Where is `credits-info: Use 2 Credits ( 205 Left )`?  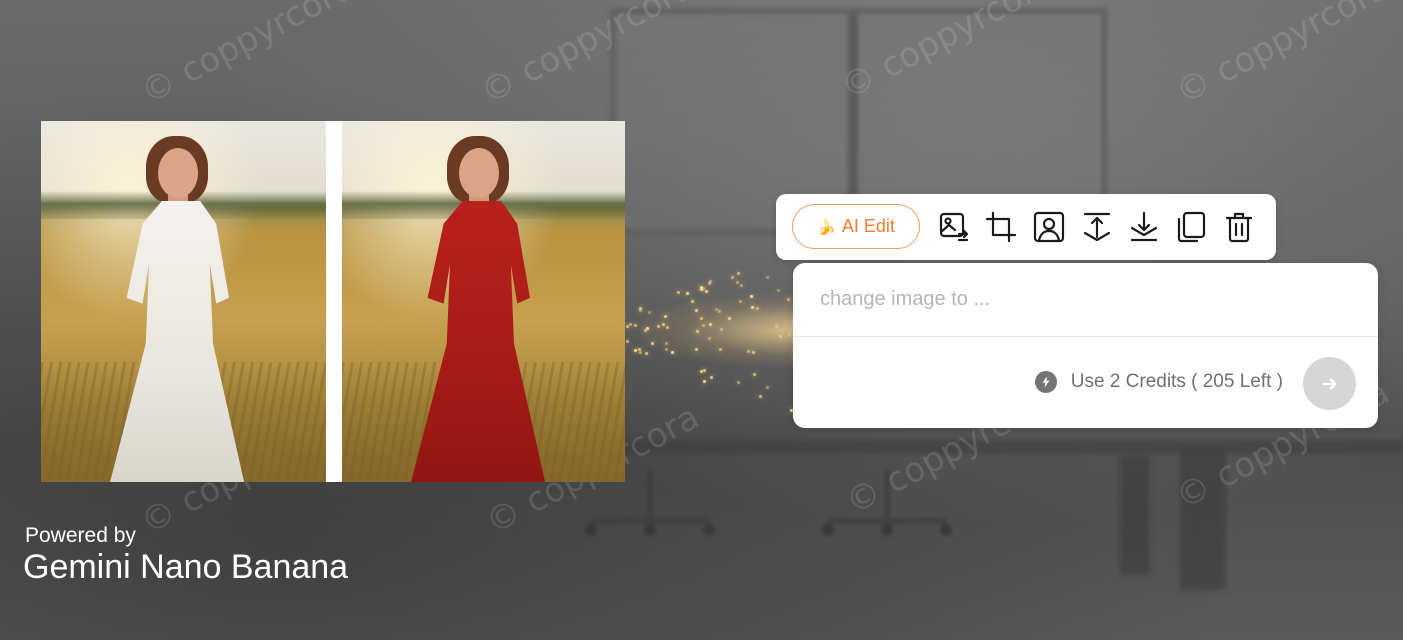 credits-info: Use 2 Credits ( 205 Left ) is located at coordinates (1158, 382).